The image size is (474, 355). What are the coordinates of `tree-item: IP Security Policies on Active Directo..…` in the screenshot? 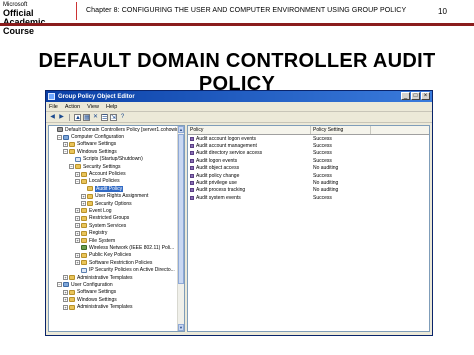 It's located at (113, 269).